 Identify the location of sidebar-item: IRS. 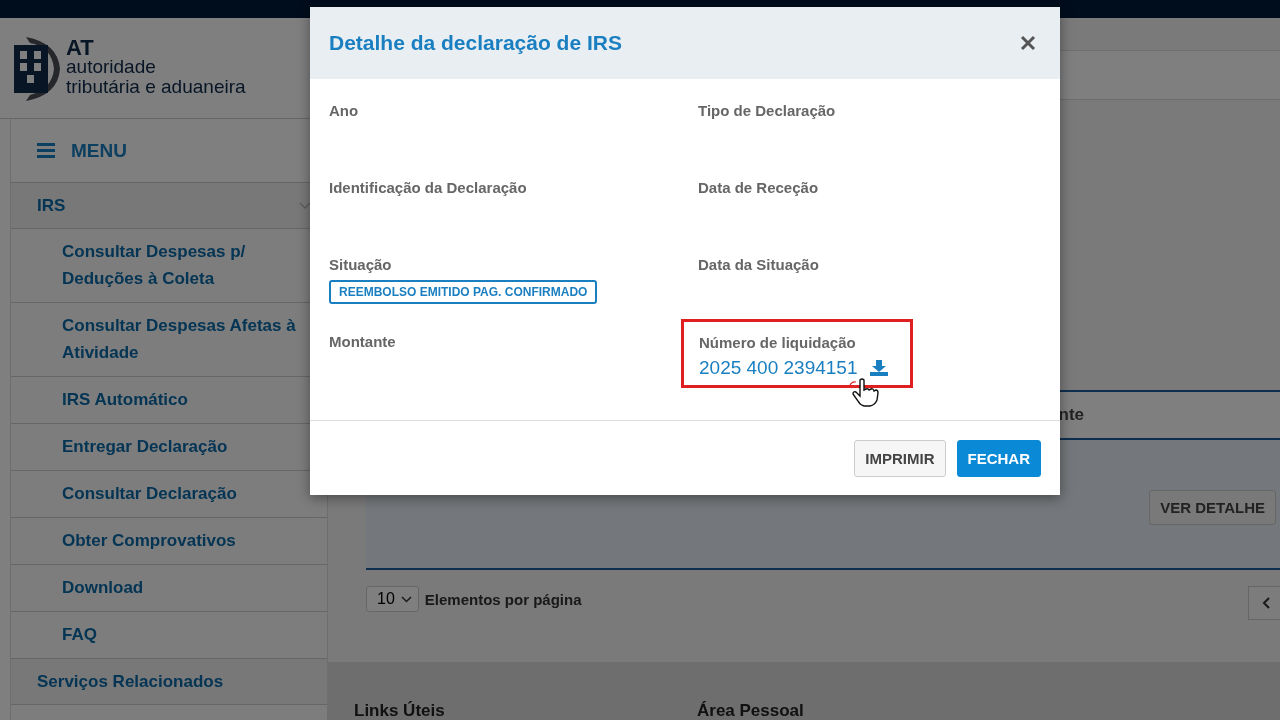
(51, 205).